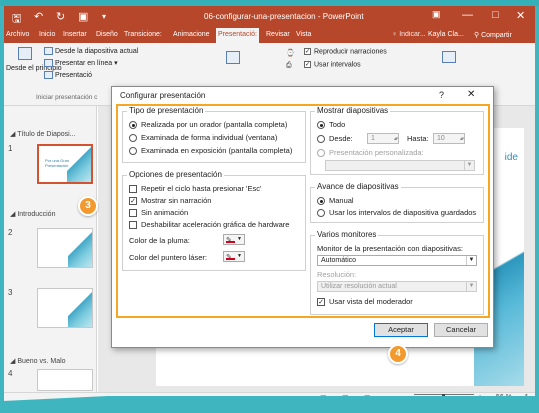 This screenshot has width=539, height=413. Describe the element at coordinates (234, 57) in the screenshot. I see `setup-slideshow-icon` at that location.